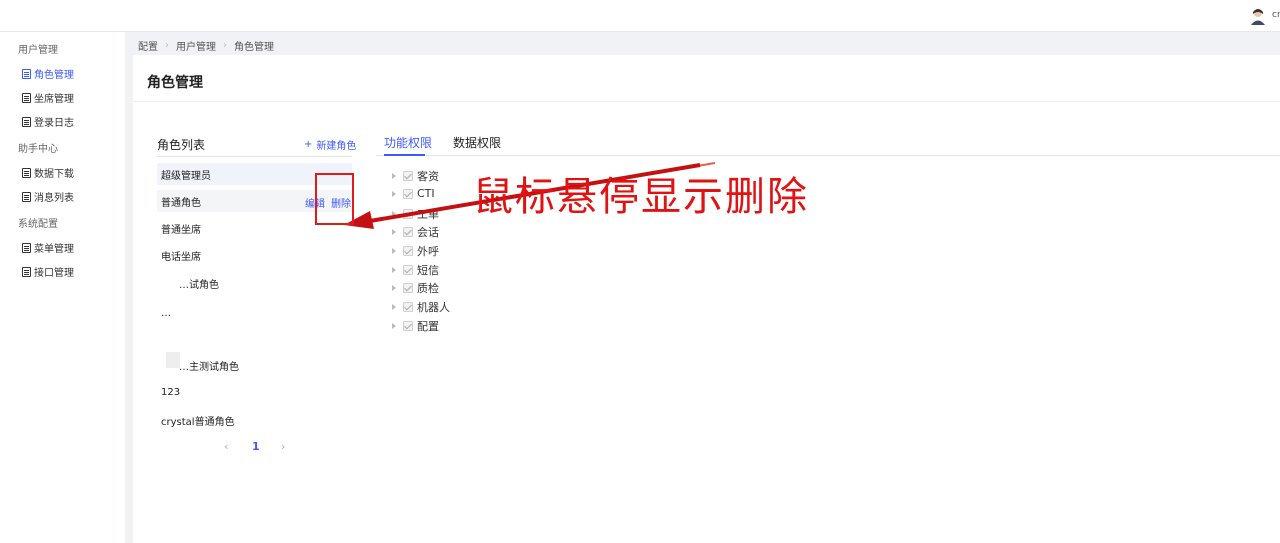  I want to click on permission-node: 配置, so click(415, 326).